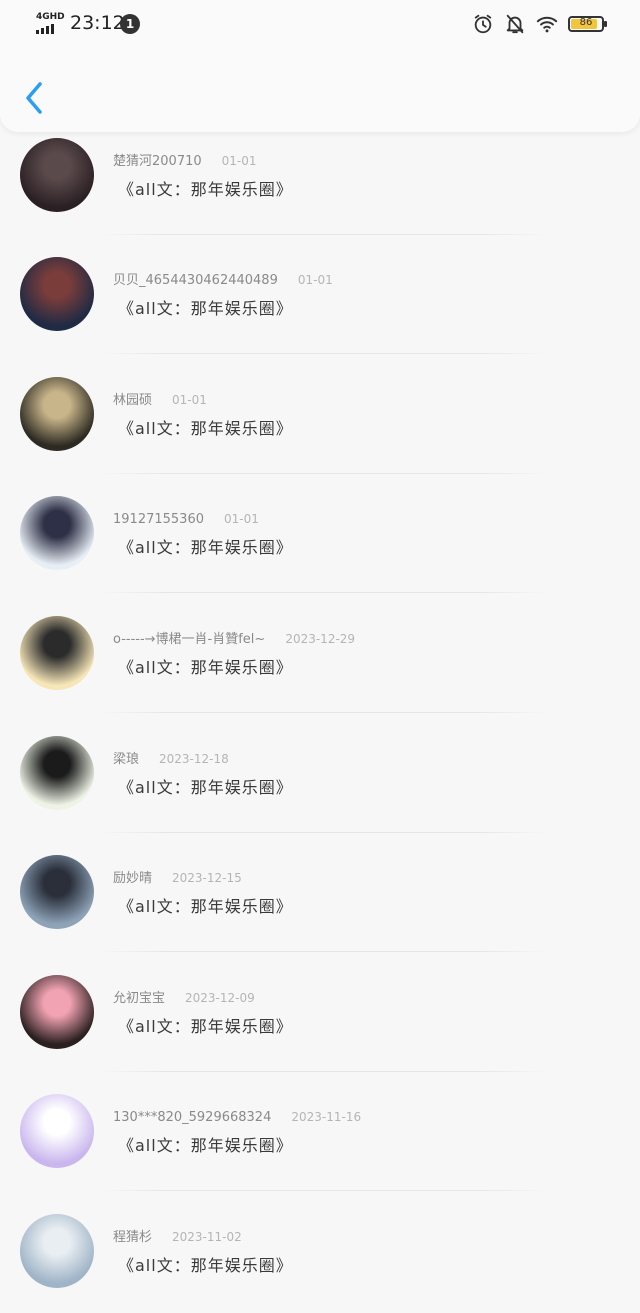 Image resolution: width=640 pixels, height=1313 pixels. Describe the element at coordinates (547, 24) in the screenshot. I see `wifi-icon` at that location.